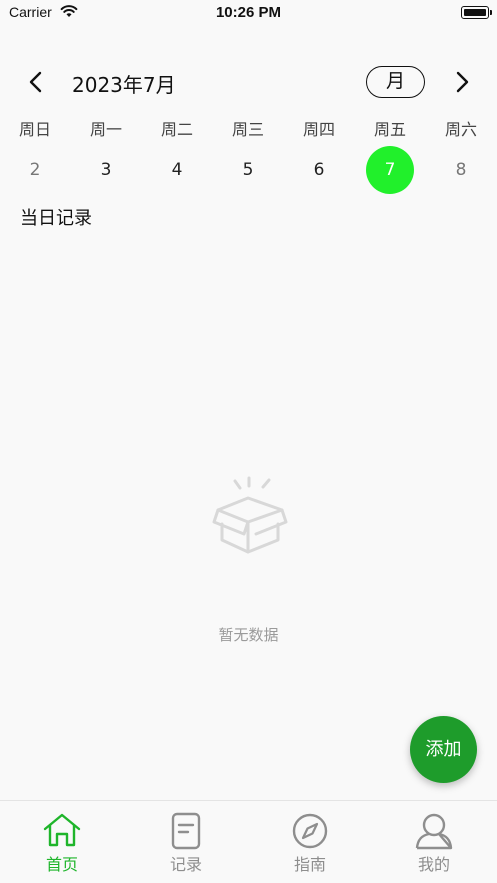 The height and width of the screenshot is (883, 497). What do you see at coordinates (185, 864) in the screenshot?
I see `tab-records-label: 记录` at bounding box center [185, 864].